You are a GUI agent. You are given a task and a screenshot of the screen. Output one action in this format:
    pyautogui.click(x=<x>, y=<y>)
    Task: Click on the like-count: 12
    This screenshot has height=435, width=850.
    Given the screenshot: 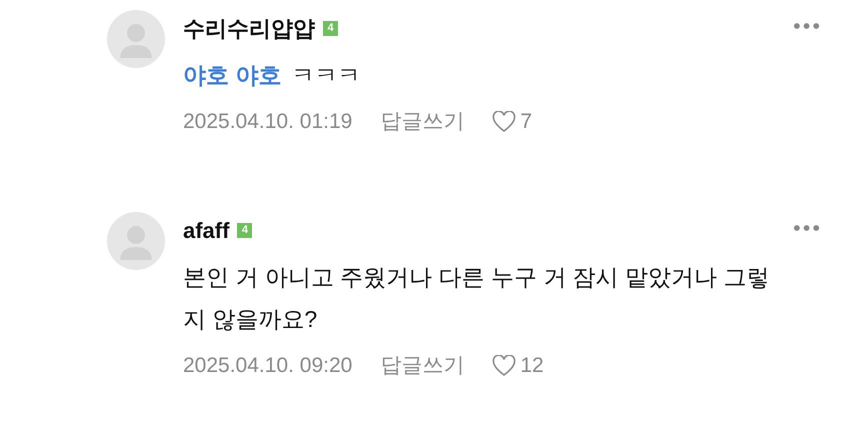 What is the action you would take?
    pyautogui.click(x=532, y=366)
    